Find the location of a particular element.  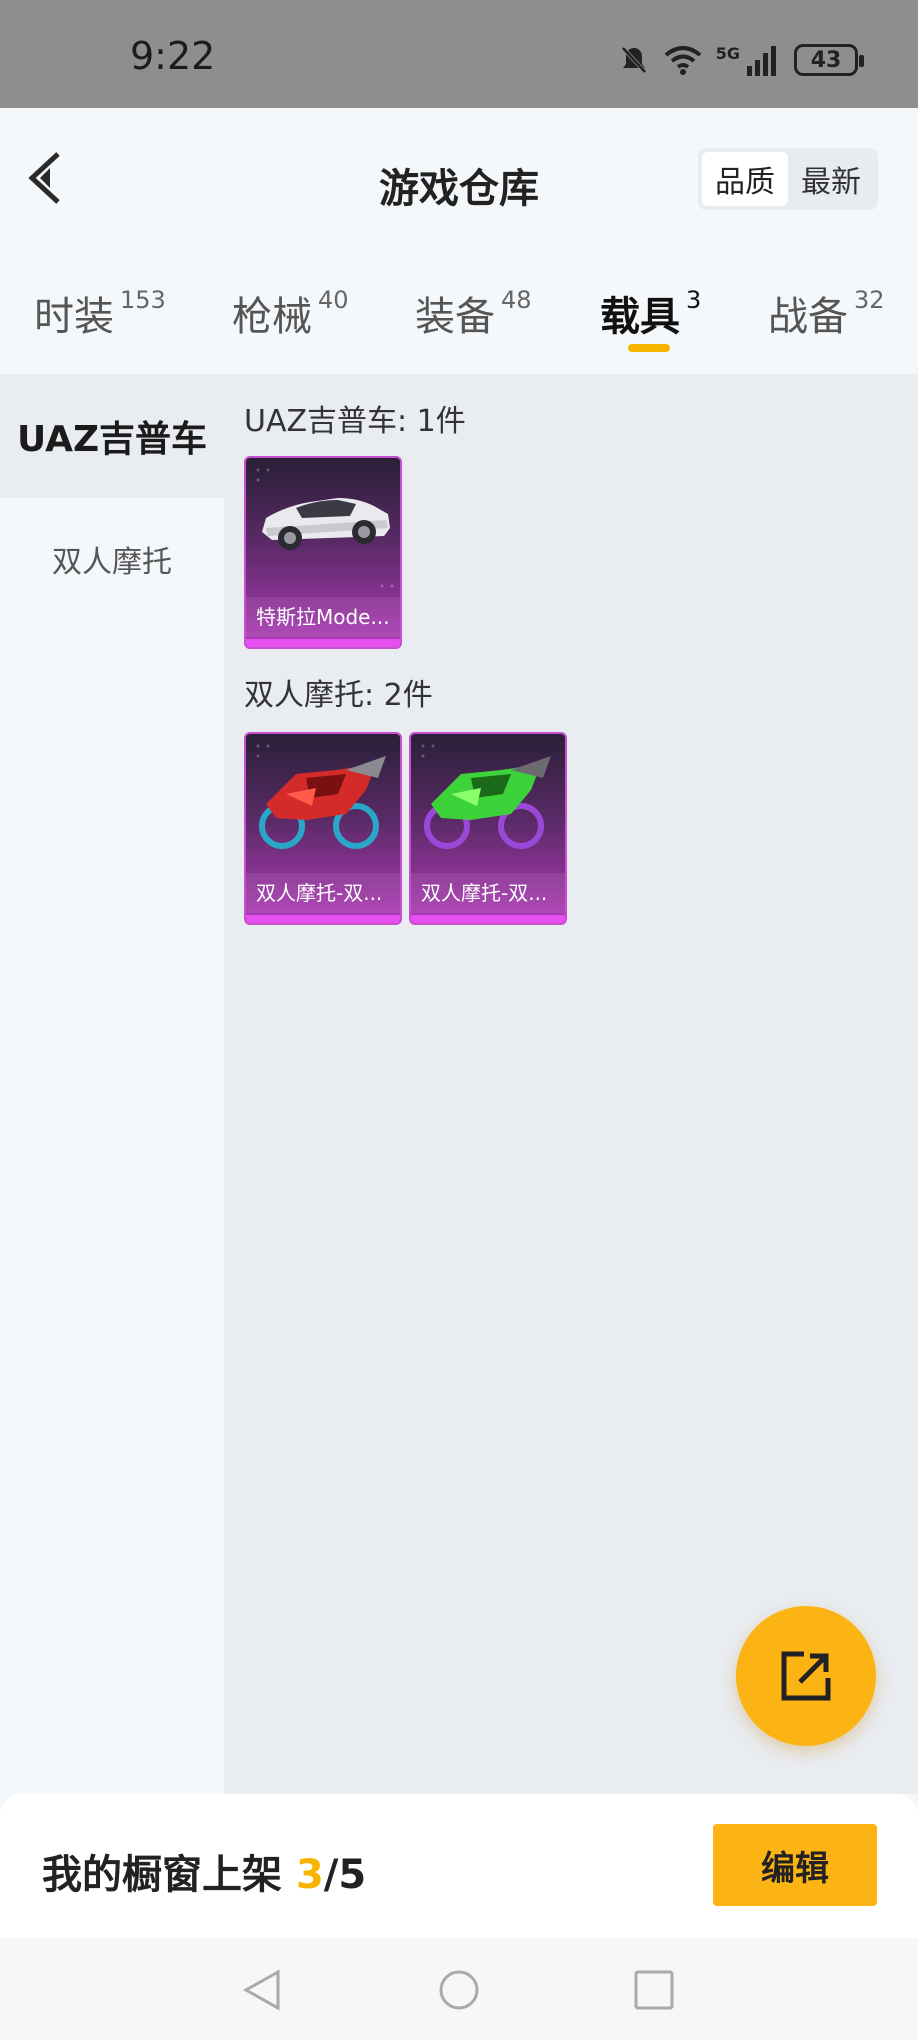

tab-count: 153 is located at coordinates (143, 300).